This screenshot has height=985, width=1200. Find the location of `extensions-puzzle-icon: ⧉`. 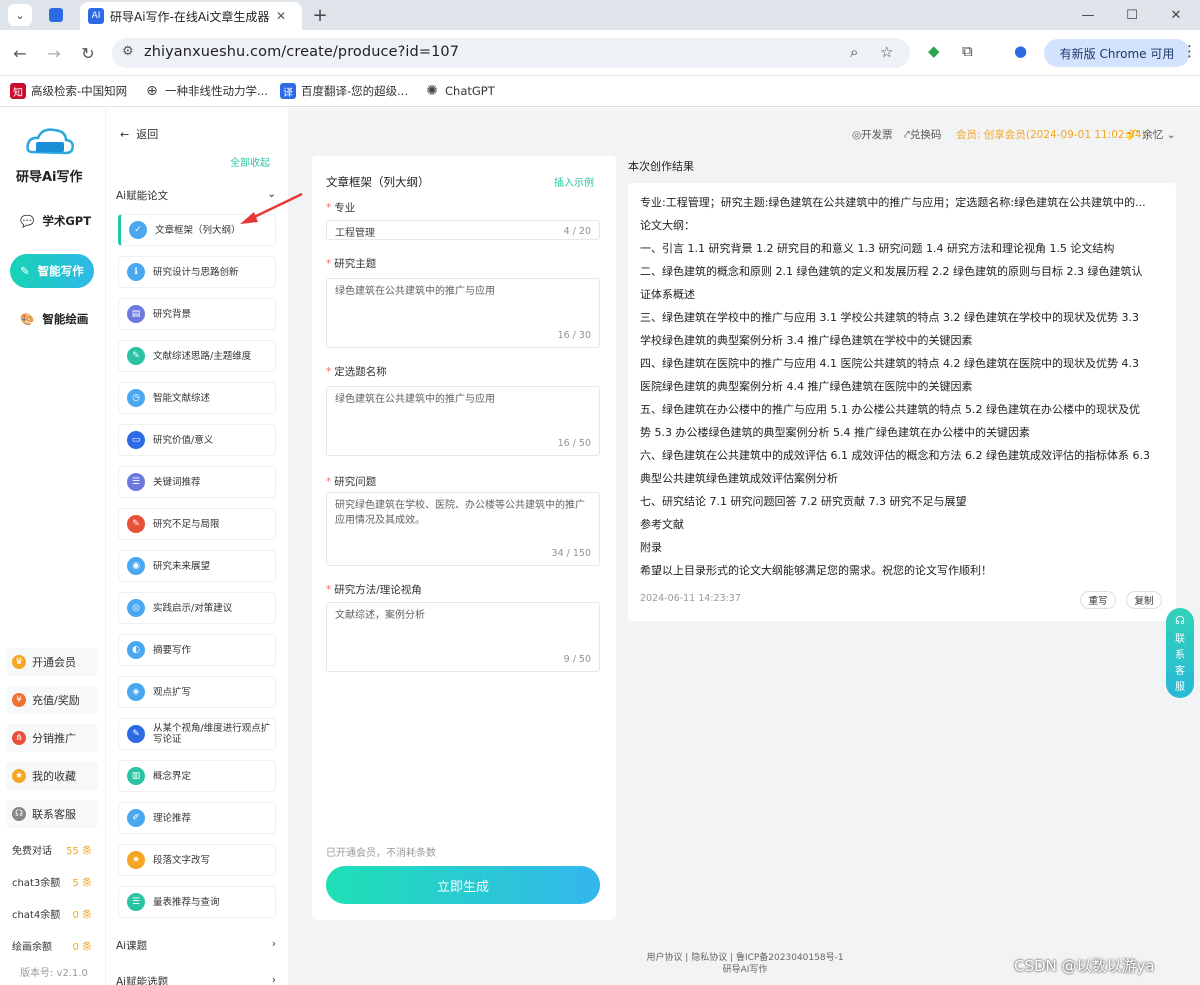

extensions-puzzle-icon: ⧉ is located at coordinates (967, 51).